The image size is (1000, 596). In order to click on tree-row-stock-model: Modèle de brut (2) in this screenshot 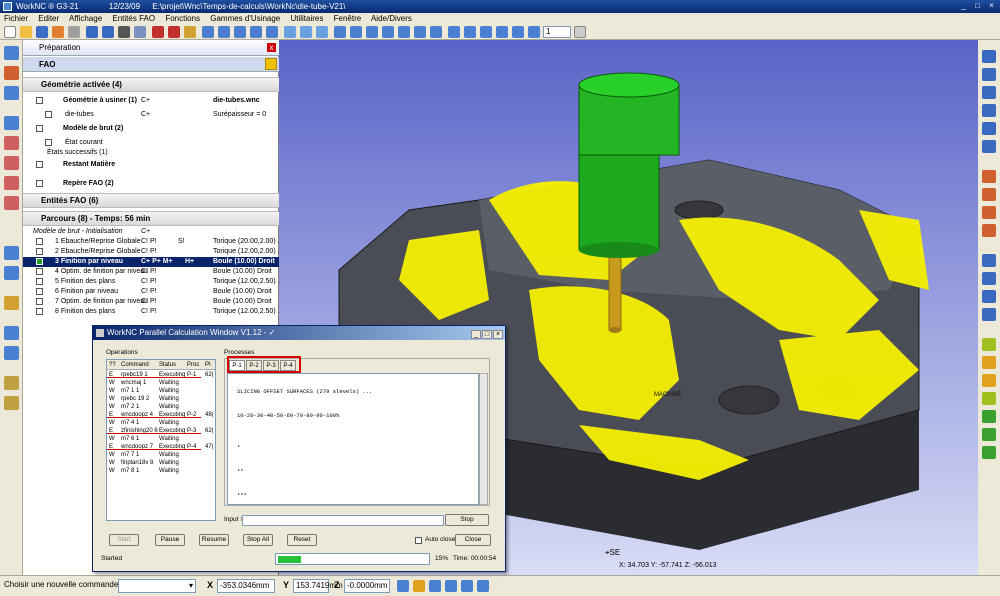, I will do `click(151, 129)`.